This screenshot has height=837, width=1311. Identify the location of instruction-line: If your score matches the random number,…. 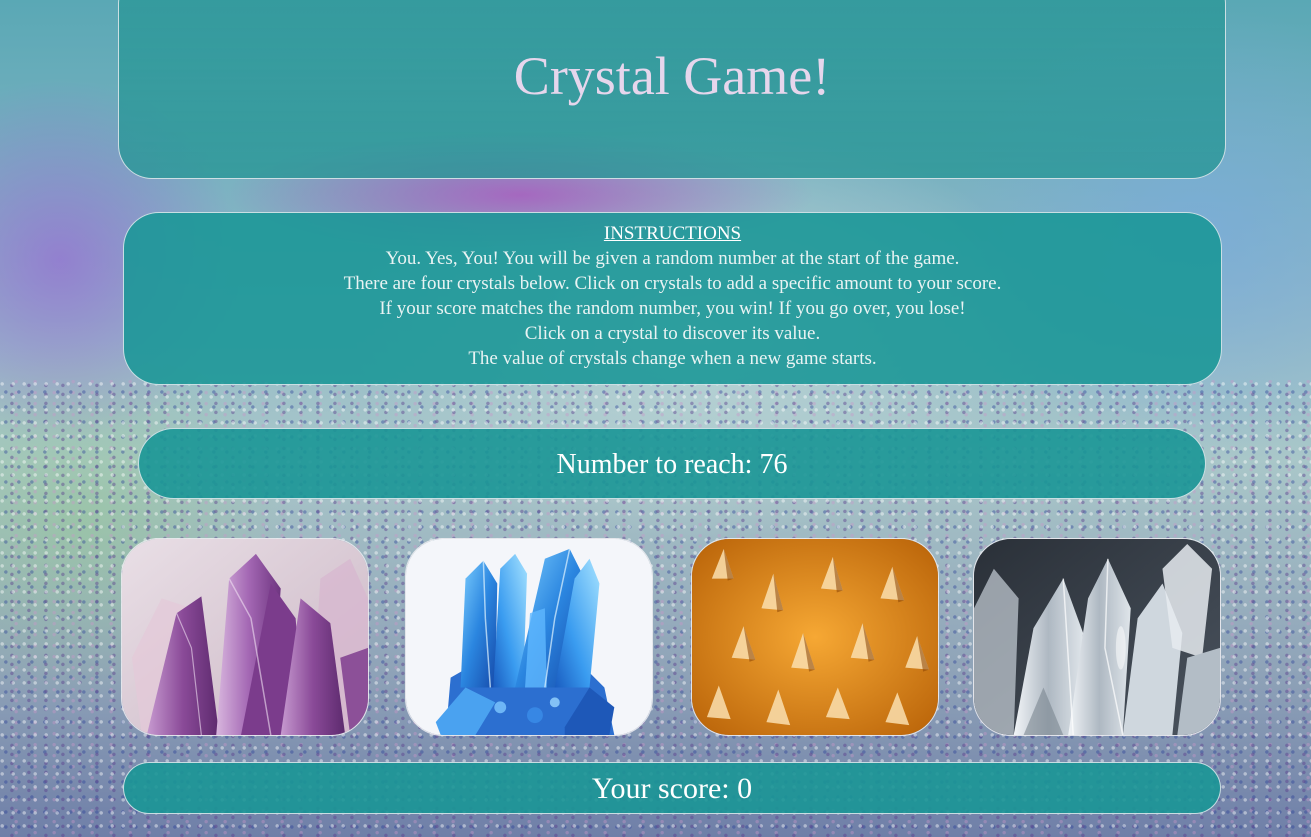
(672, 308).